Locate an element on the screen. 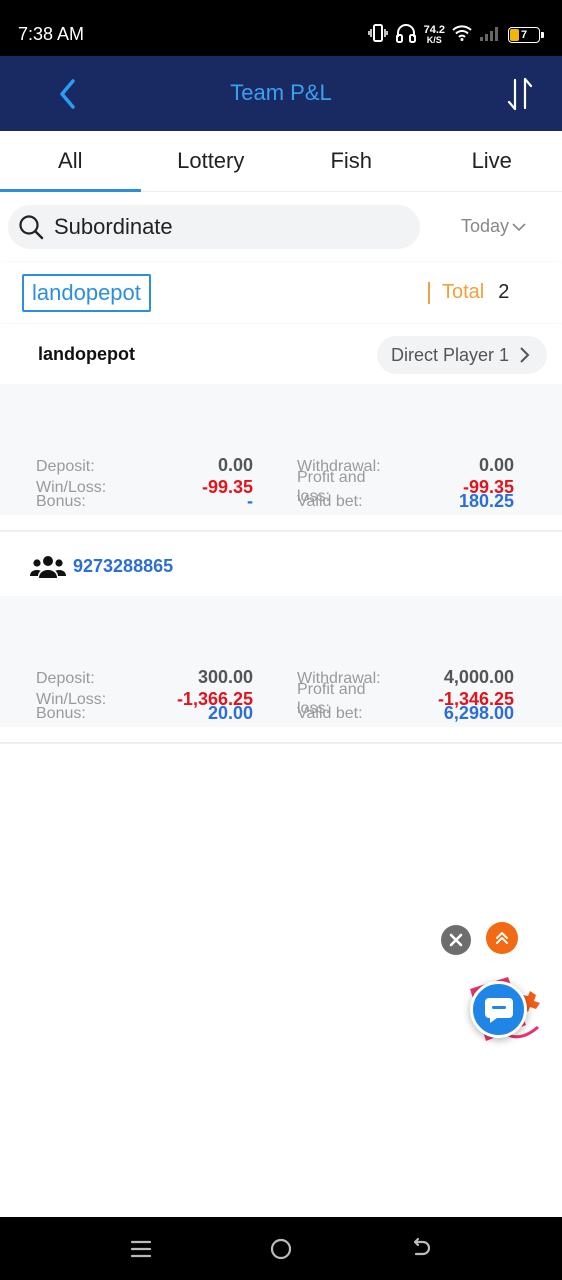 The height and width of the screenshot is (1280, 562). back-nav-button is located at coordinates (421, 1249).